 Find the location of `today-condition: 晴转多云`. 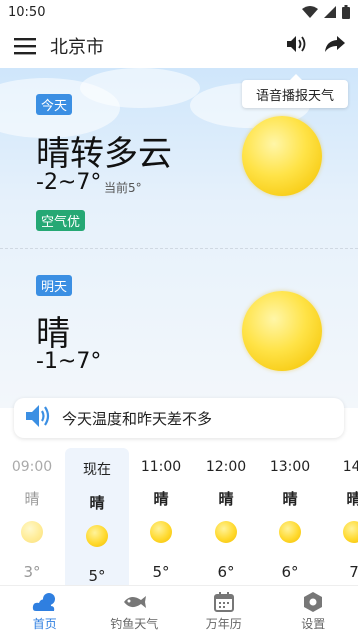

today-condition: 晴转多云 is located at coordinates (104, 154).